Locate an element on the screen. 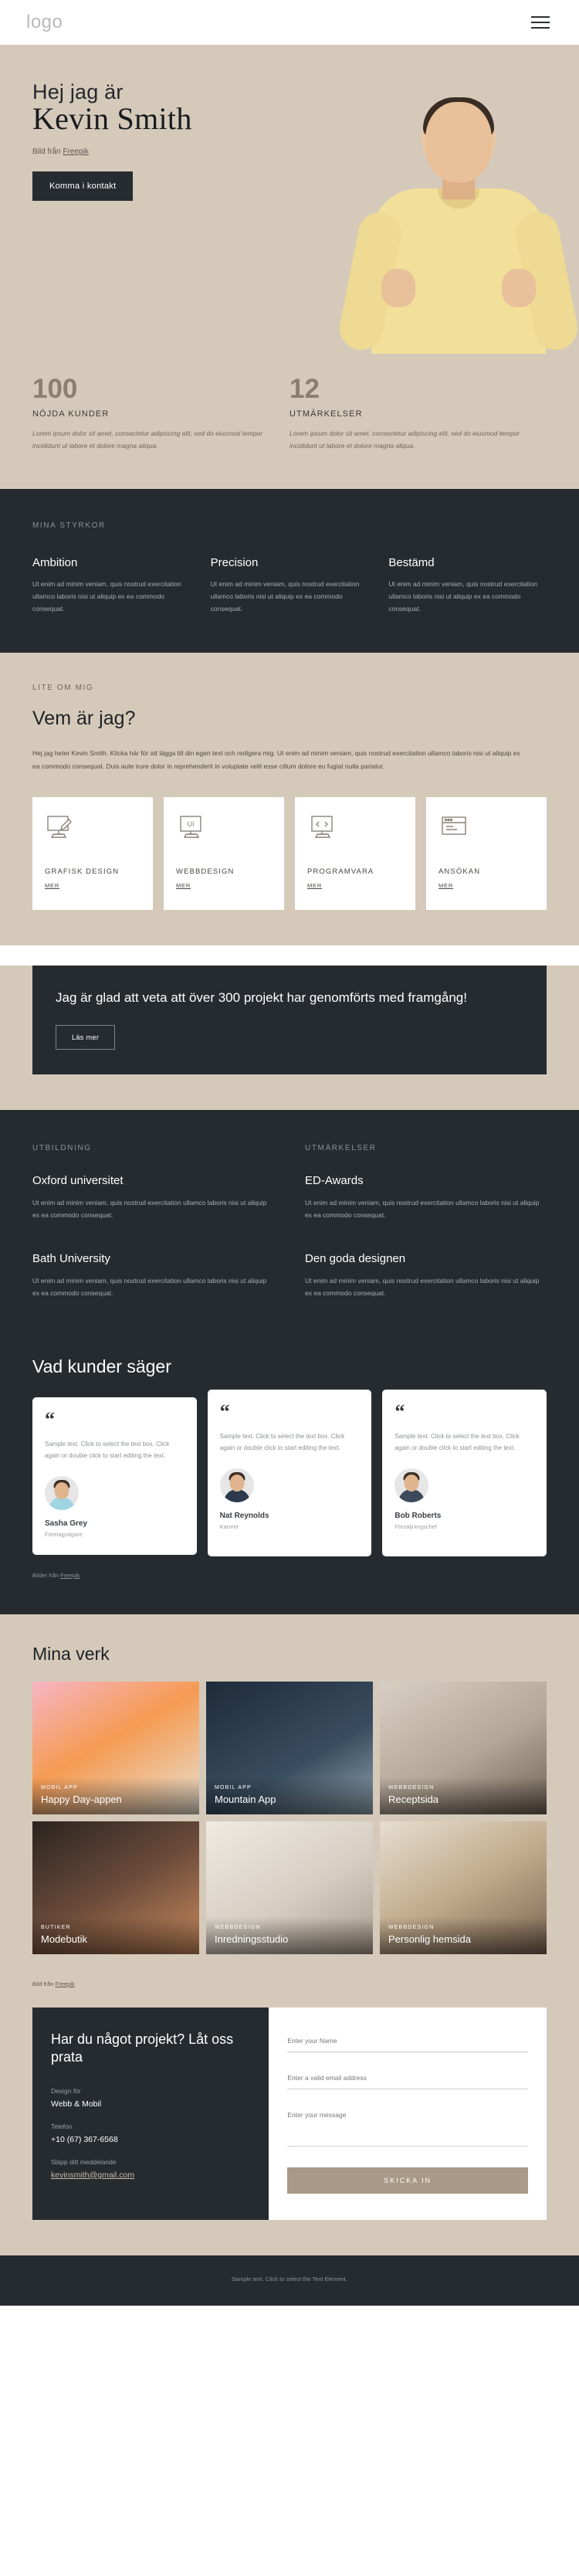 This screenshot has height=2576, width=579. hero-portrait-image is located at coordinates (458, 218).